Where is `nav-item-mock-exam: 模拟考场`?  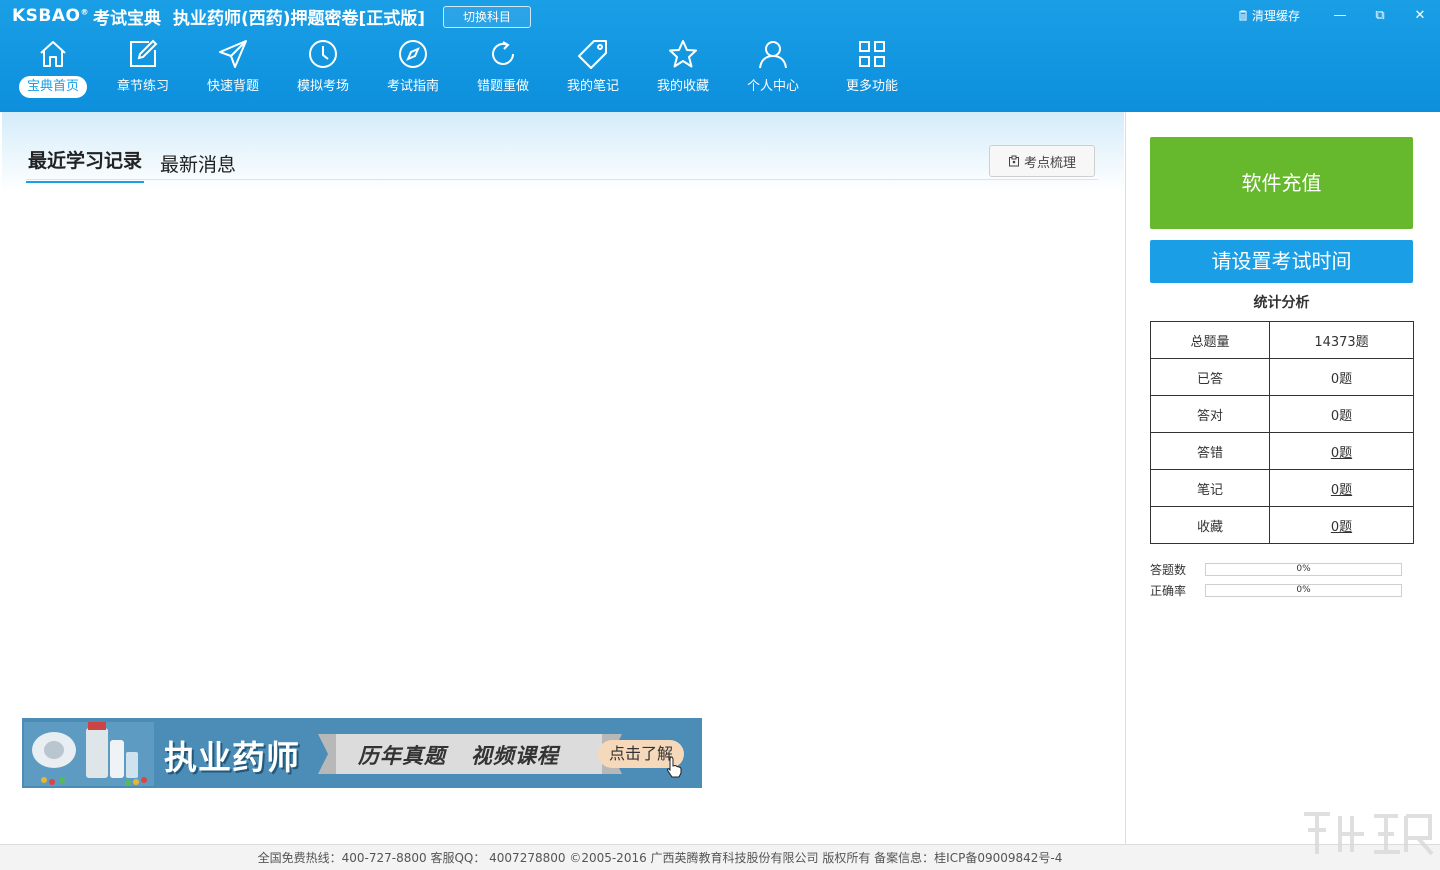 nav-item-mock-exam: 模拟考场 is located at coordinates (323, 69).